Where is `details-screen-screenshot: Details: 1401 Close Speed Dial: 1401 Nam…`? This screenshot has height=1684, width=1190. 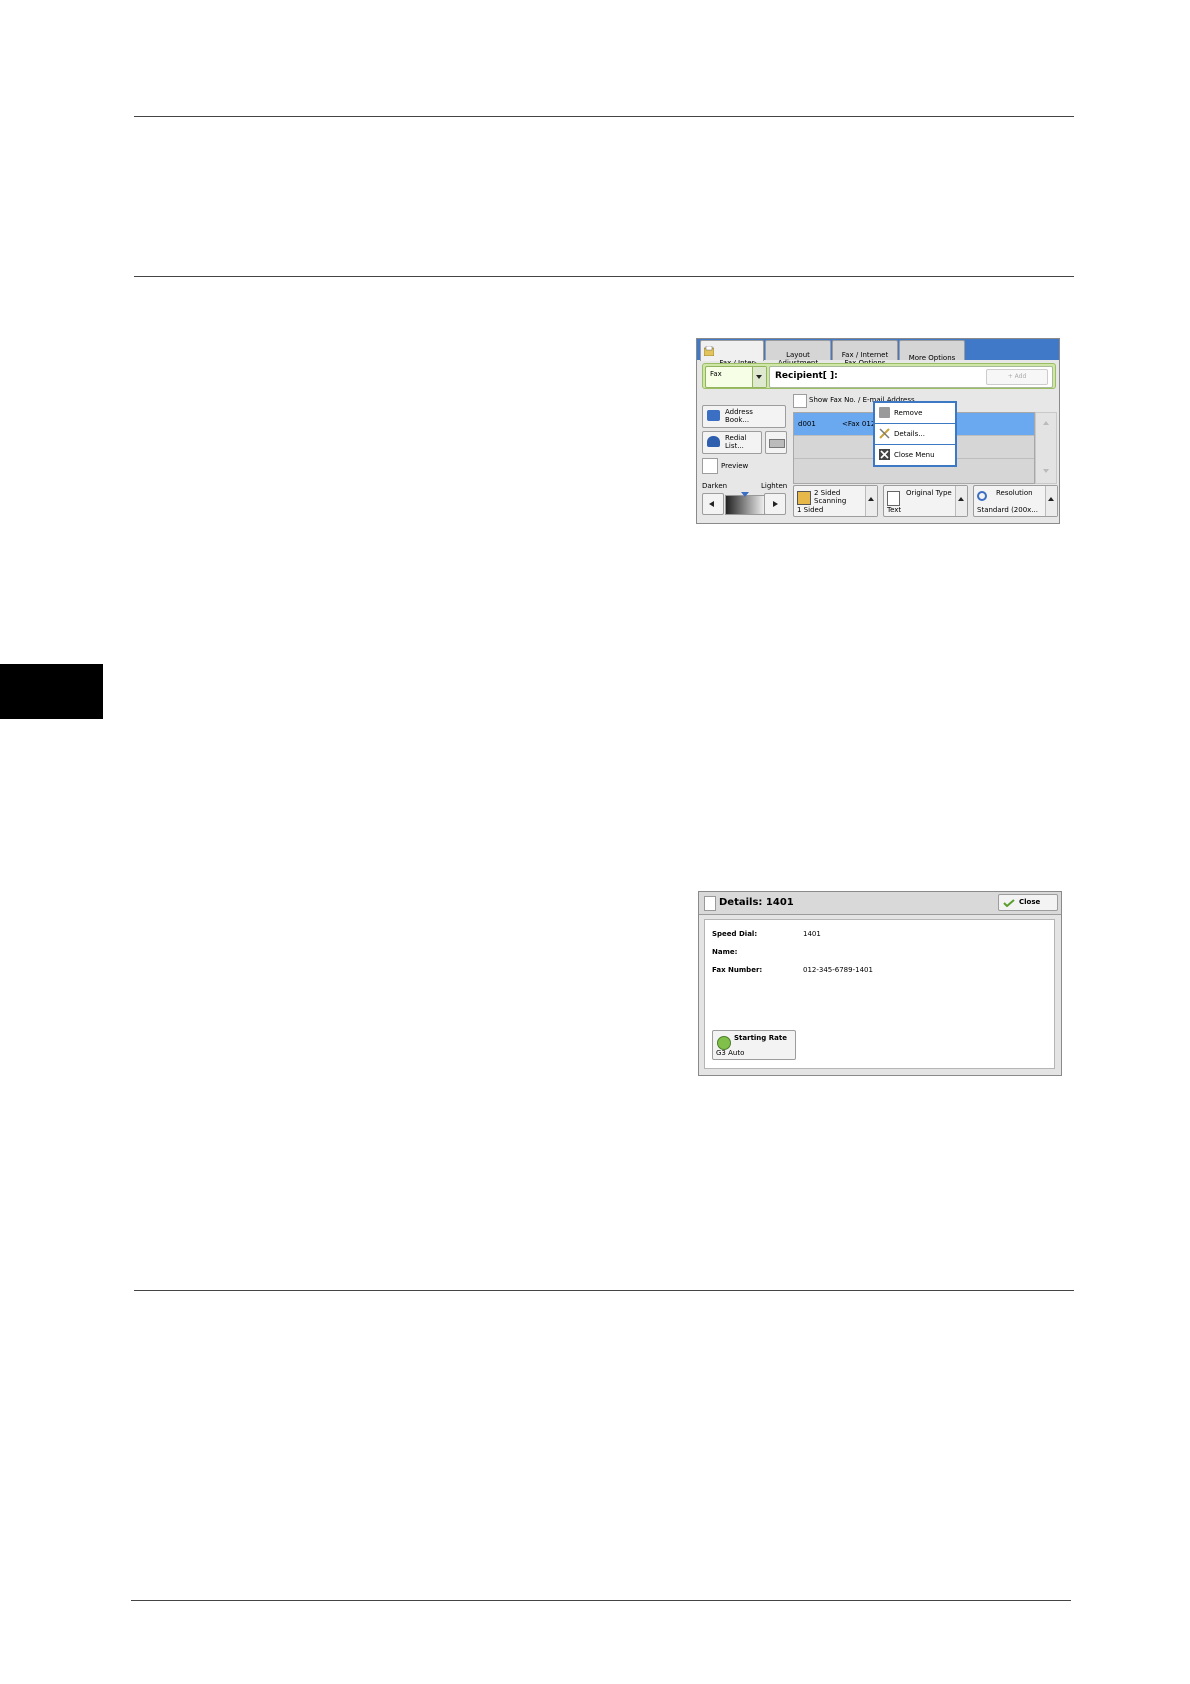 details-screen-screenshot: Details: 1401 Close Speed Dial: 1401 Nam… is located at coordinates (880, 983).